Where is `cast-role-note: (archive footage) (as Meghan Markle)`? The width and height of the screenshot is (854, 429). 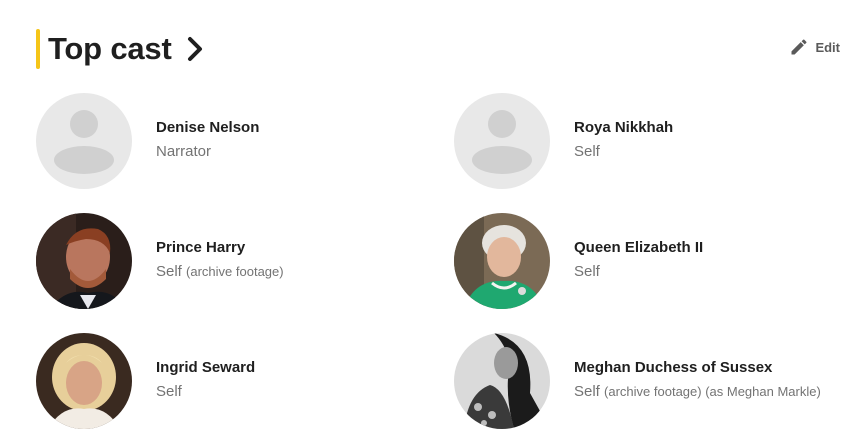 cast-role-note: (archive footage) (as Meghan Markle) is located at coordinates (712, 391).